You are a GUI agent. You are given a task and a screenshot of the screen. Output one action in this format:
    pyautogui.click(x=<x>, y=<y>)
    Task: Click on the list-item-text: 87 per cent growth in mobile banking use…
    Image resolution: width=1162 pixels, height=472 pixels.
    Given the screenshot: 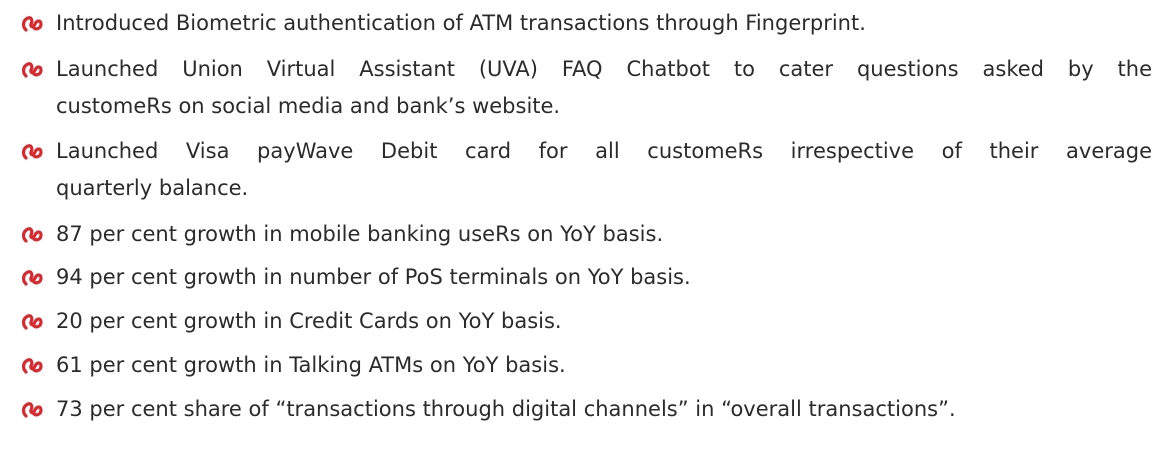 What is the action you would take?
    pyautogui.click(x=360, y=234)
    